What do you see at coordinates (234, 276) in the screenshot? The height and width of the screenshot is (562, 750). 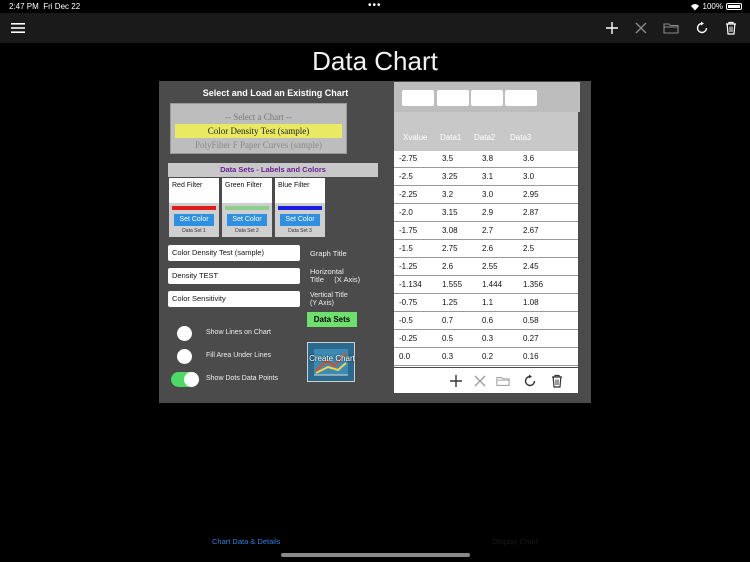 I see `x-axis-title-input: Density TEST` at bounding box center [234, 276].